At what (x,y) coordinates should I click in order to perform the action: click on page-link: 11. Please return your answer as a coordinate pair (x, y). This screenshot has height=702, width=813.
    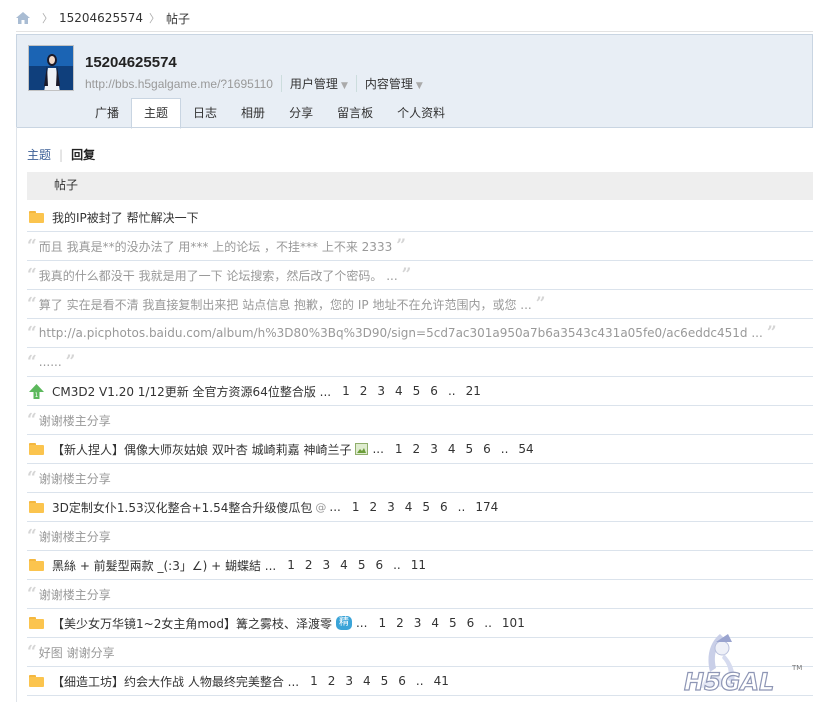
    Looking at the image, I should click on (418, 565).